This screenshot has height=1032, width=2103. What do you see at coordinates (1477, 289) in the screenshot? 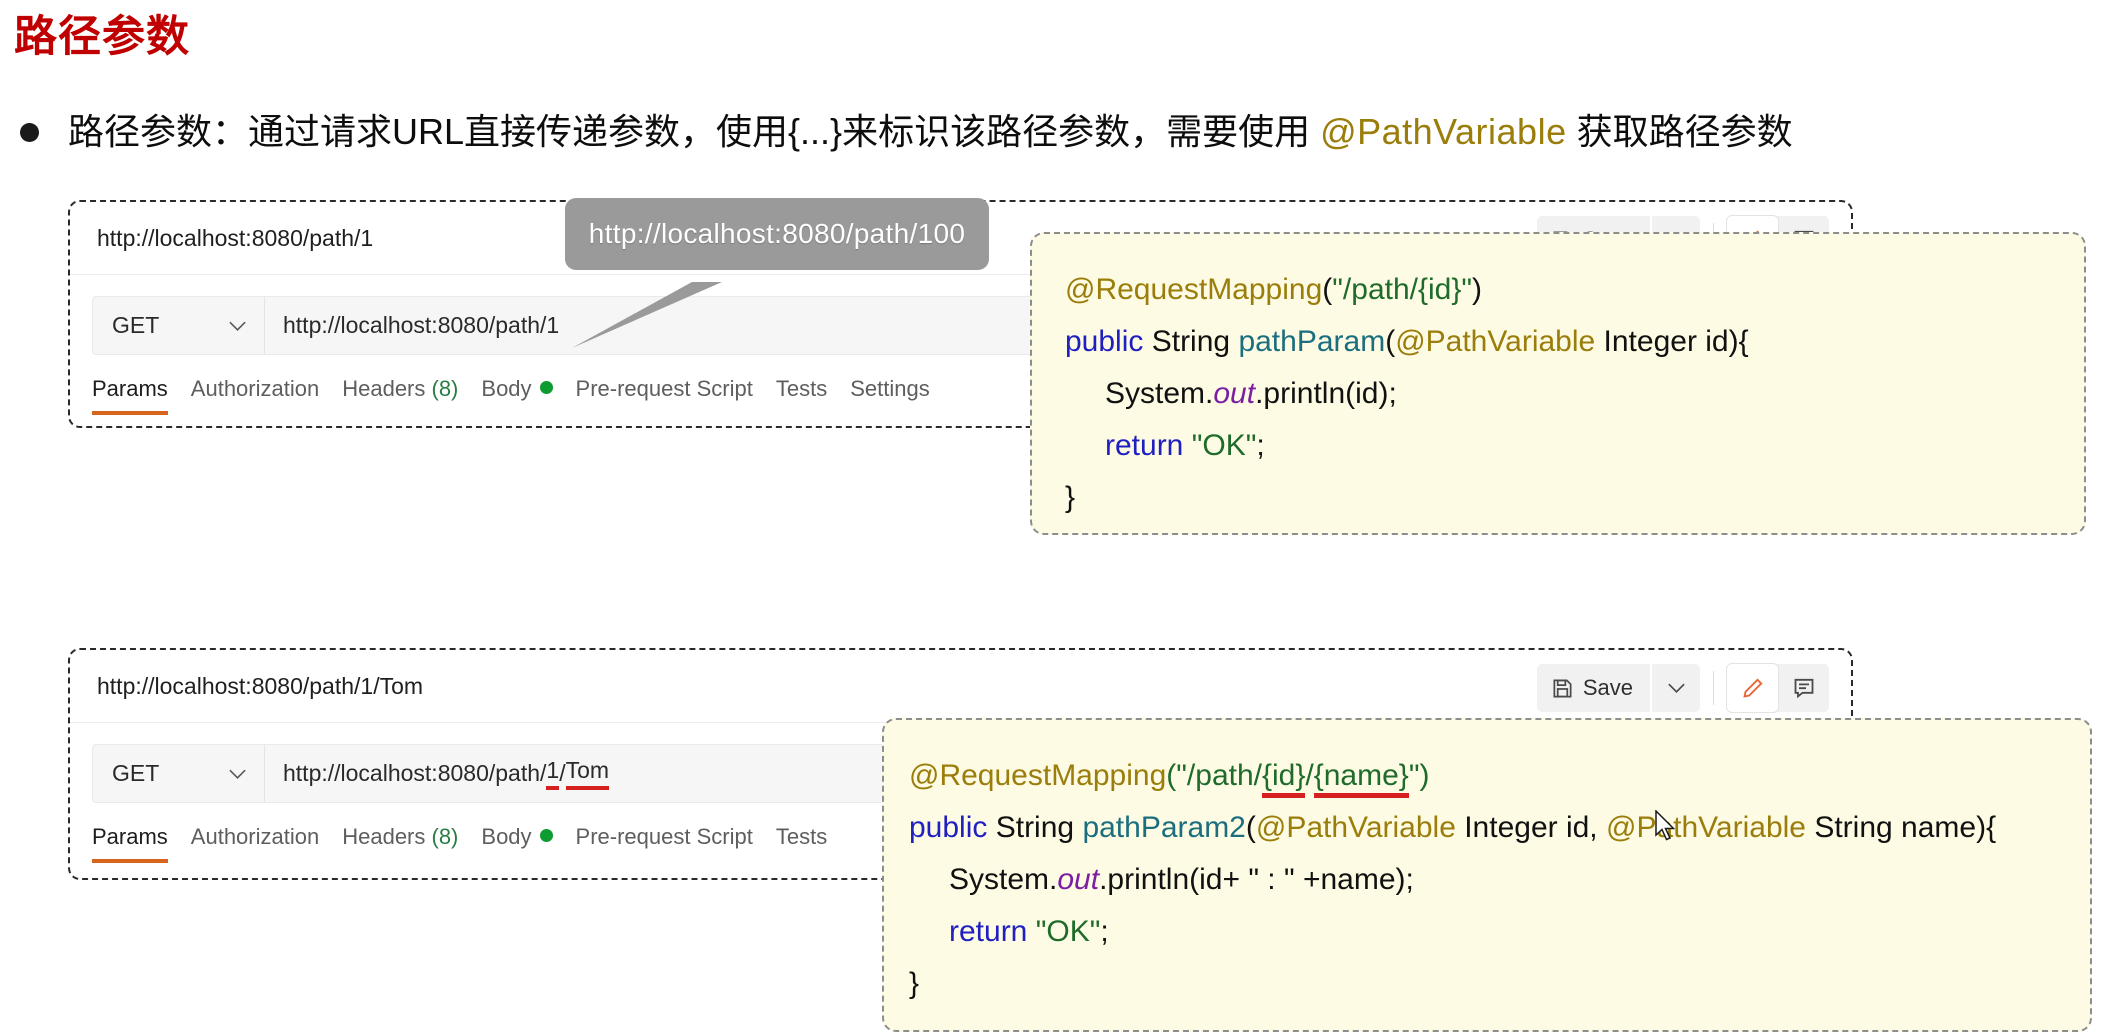
I see `code-punct: )` at bounding box center [1477, 289].